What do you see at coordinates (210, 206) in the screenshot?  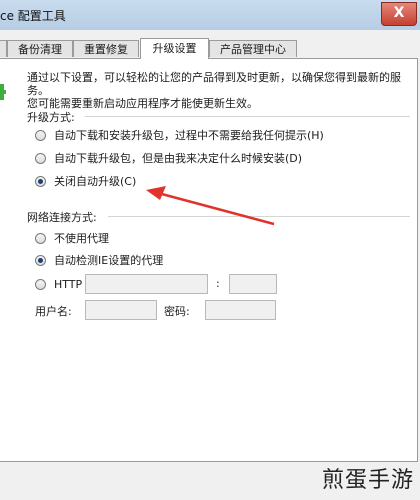 I see `annotation-arrow` at bounding box center [210, 206].